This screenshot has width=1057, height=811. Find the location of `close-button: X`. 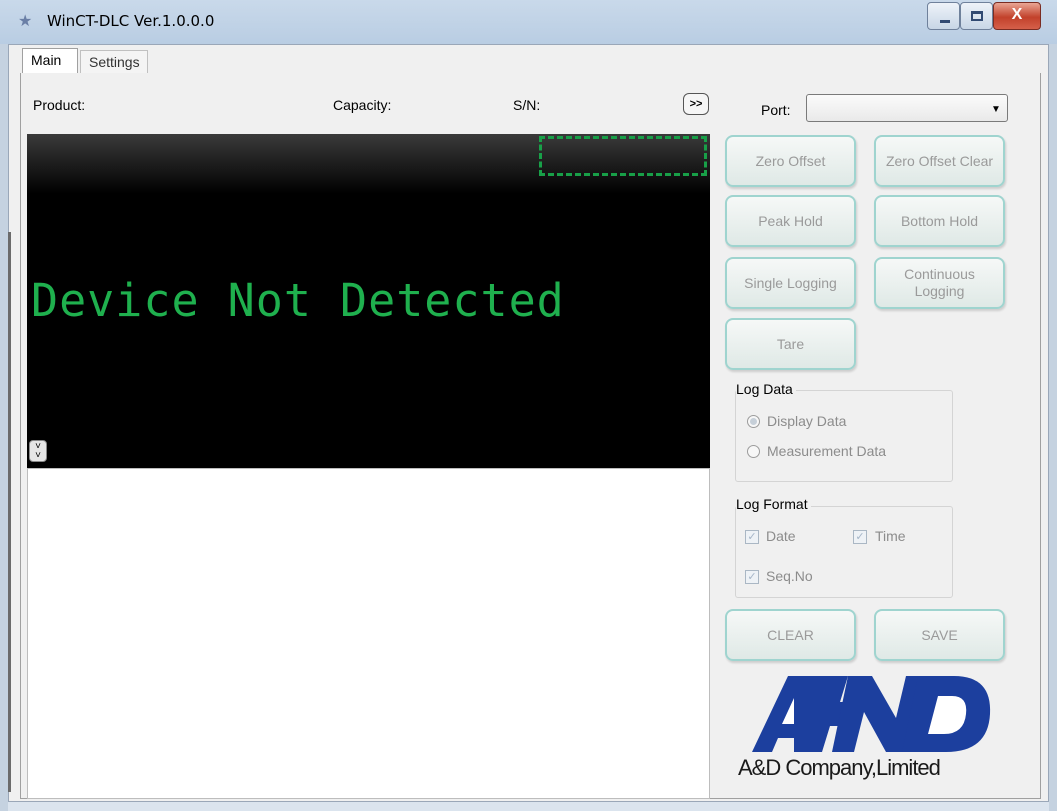

close-button: X is located at coordinates (1017, 16).